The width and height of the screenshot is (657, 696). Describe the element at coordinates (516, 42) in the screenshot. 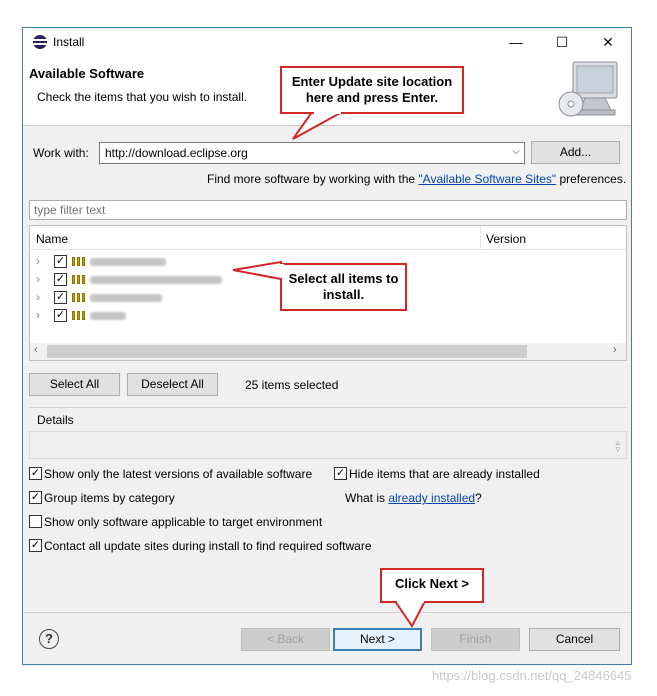

I see `minimize-button: —` at that location.